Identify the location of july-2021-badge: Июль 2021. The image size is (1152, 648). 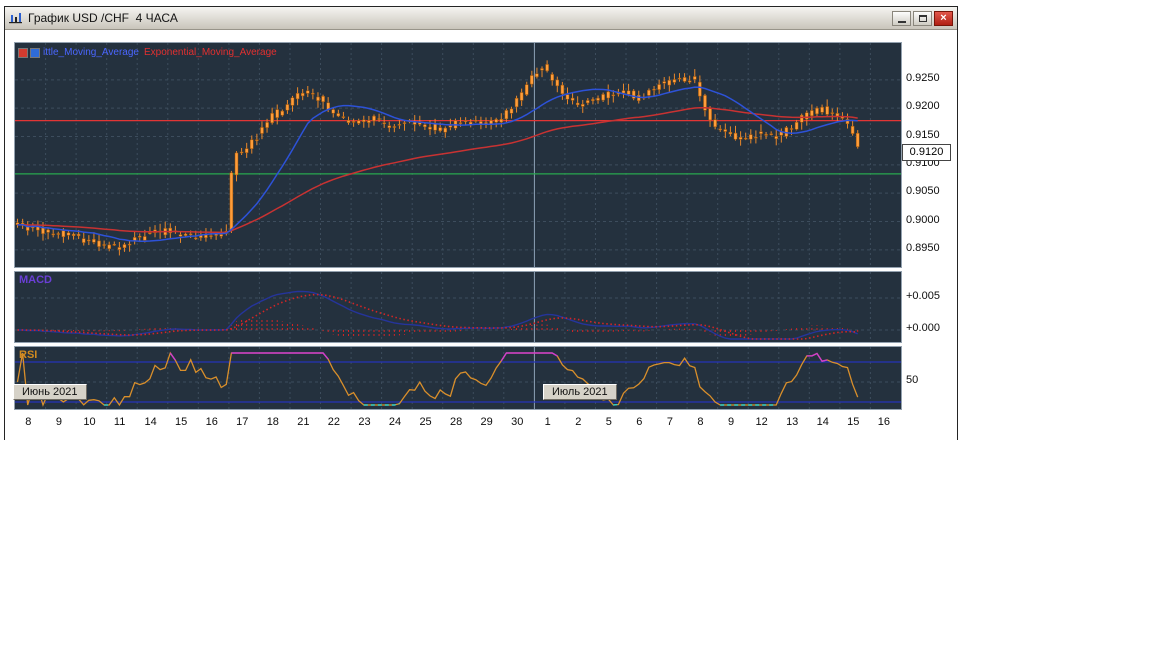
(580, 392).